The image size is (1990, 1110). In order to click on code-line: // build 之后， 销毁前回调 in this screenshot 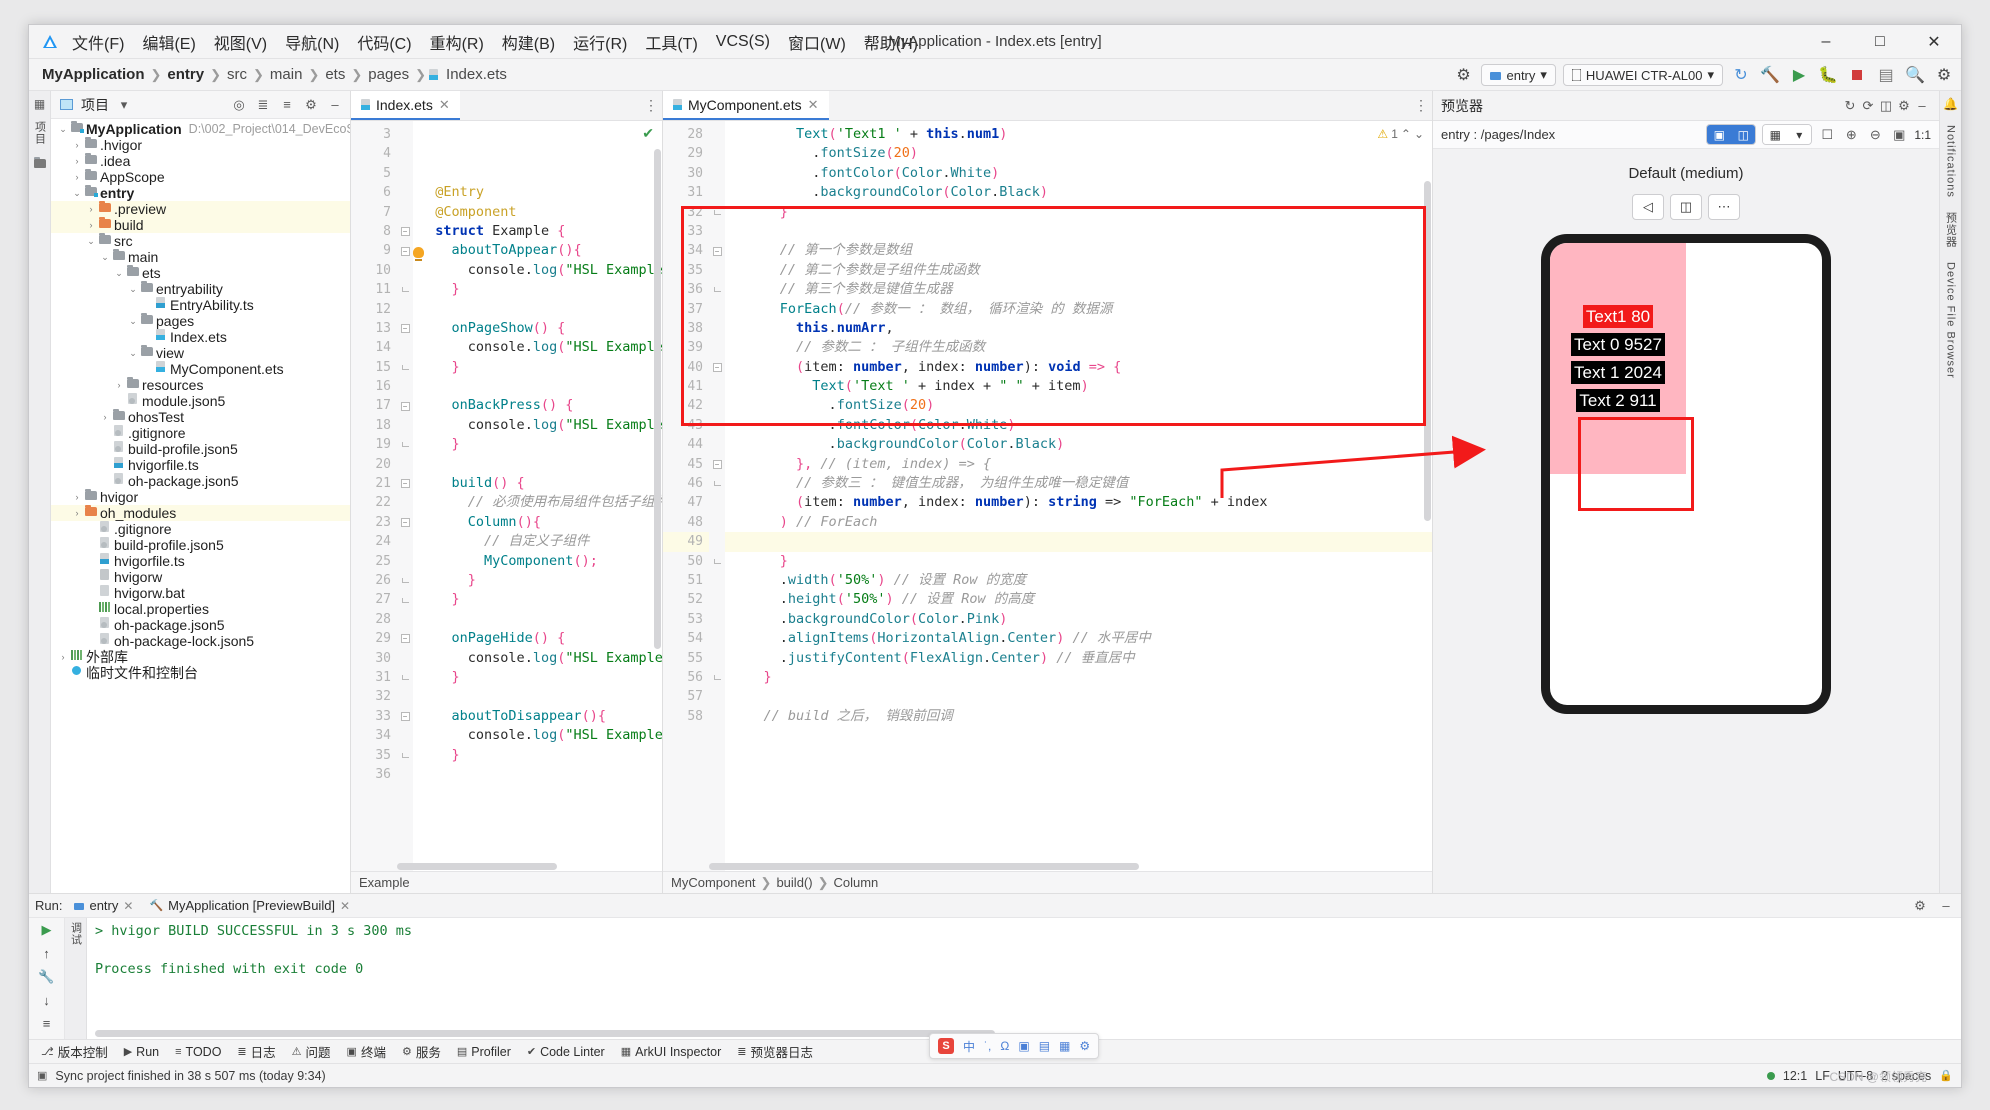, I will do `click(1078, 716)`.